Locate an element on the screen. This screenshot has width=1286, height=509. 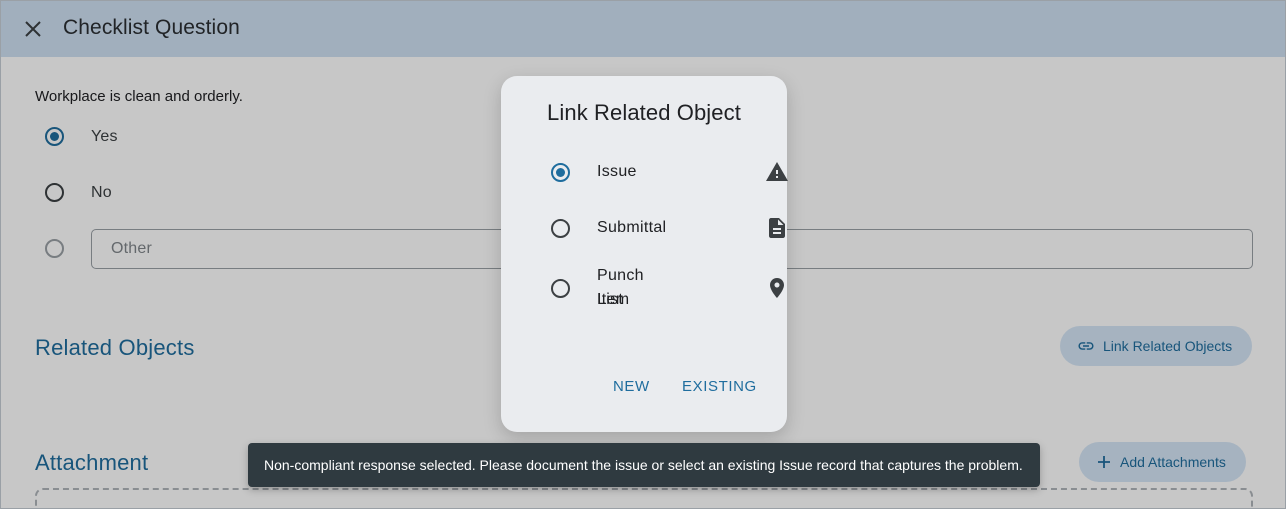
dialog-option-issue: Issue is located at coordinates (669, 172).